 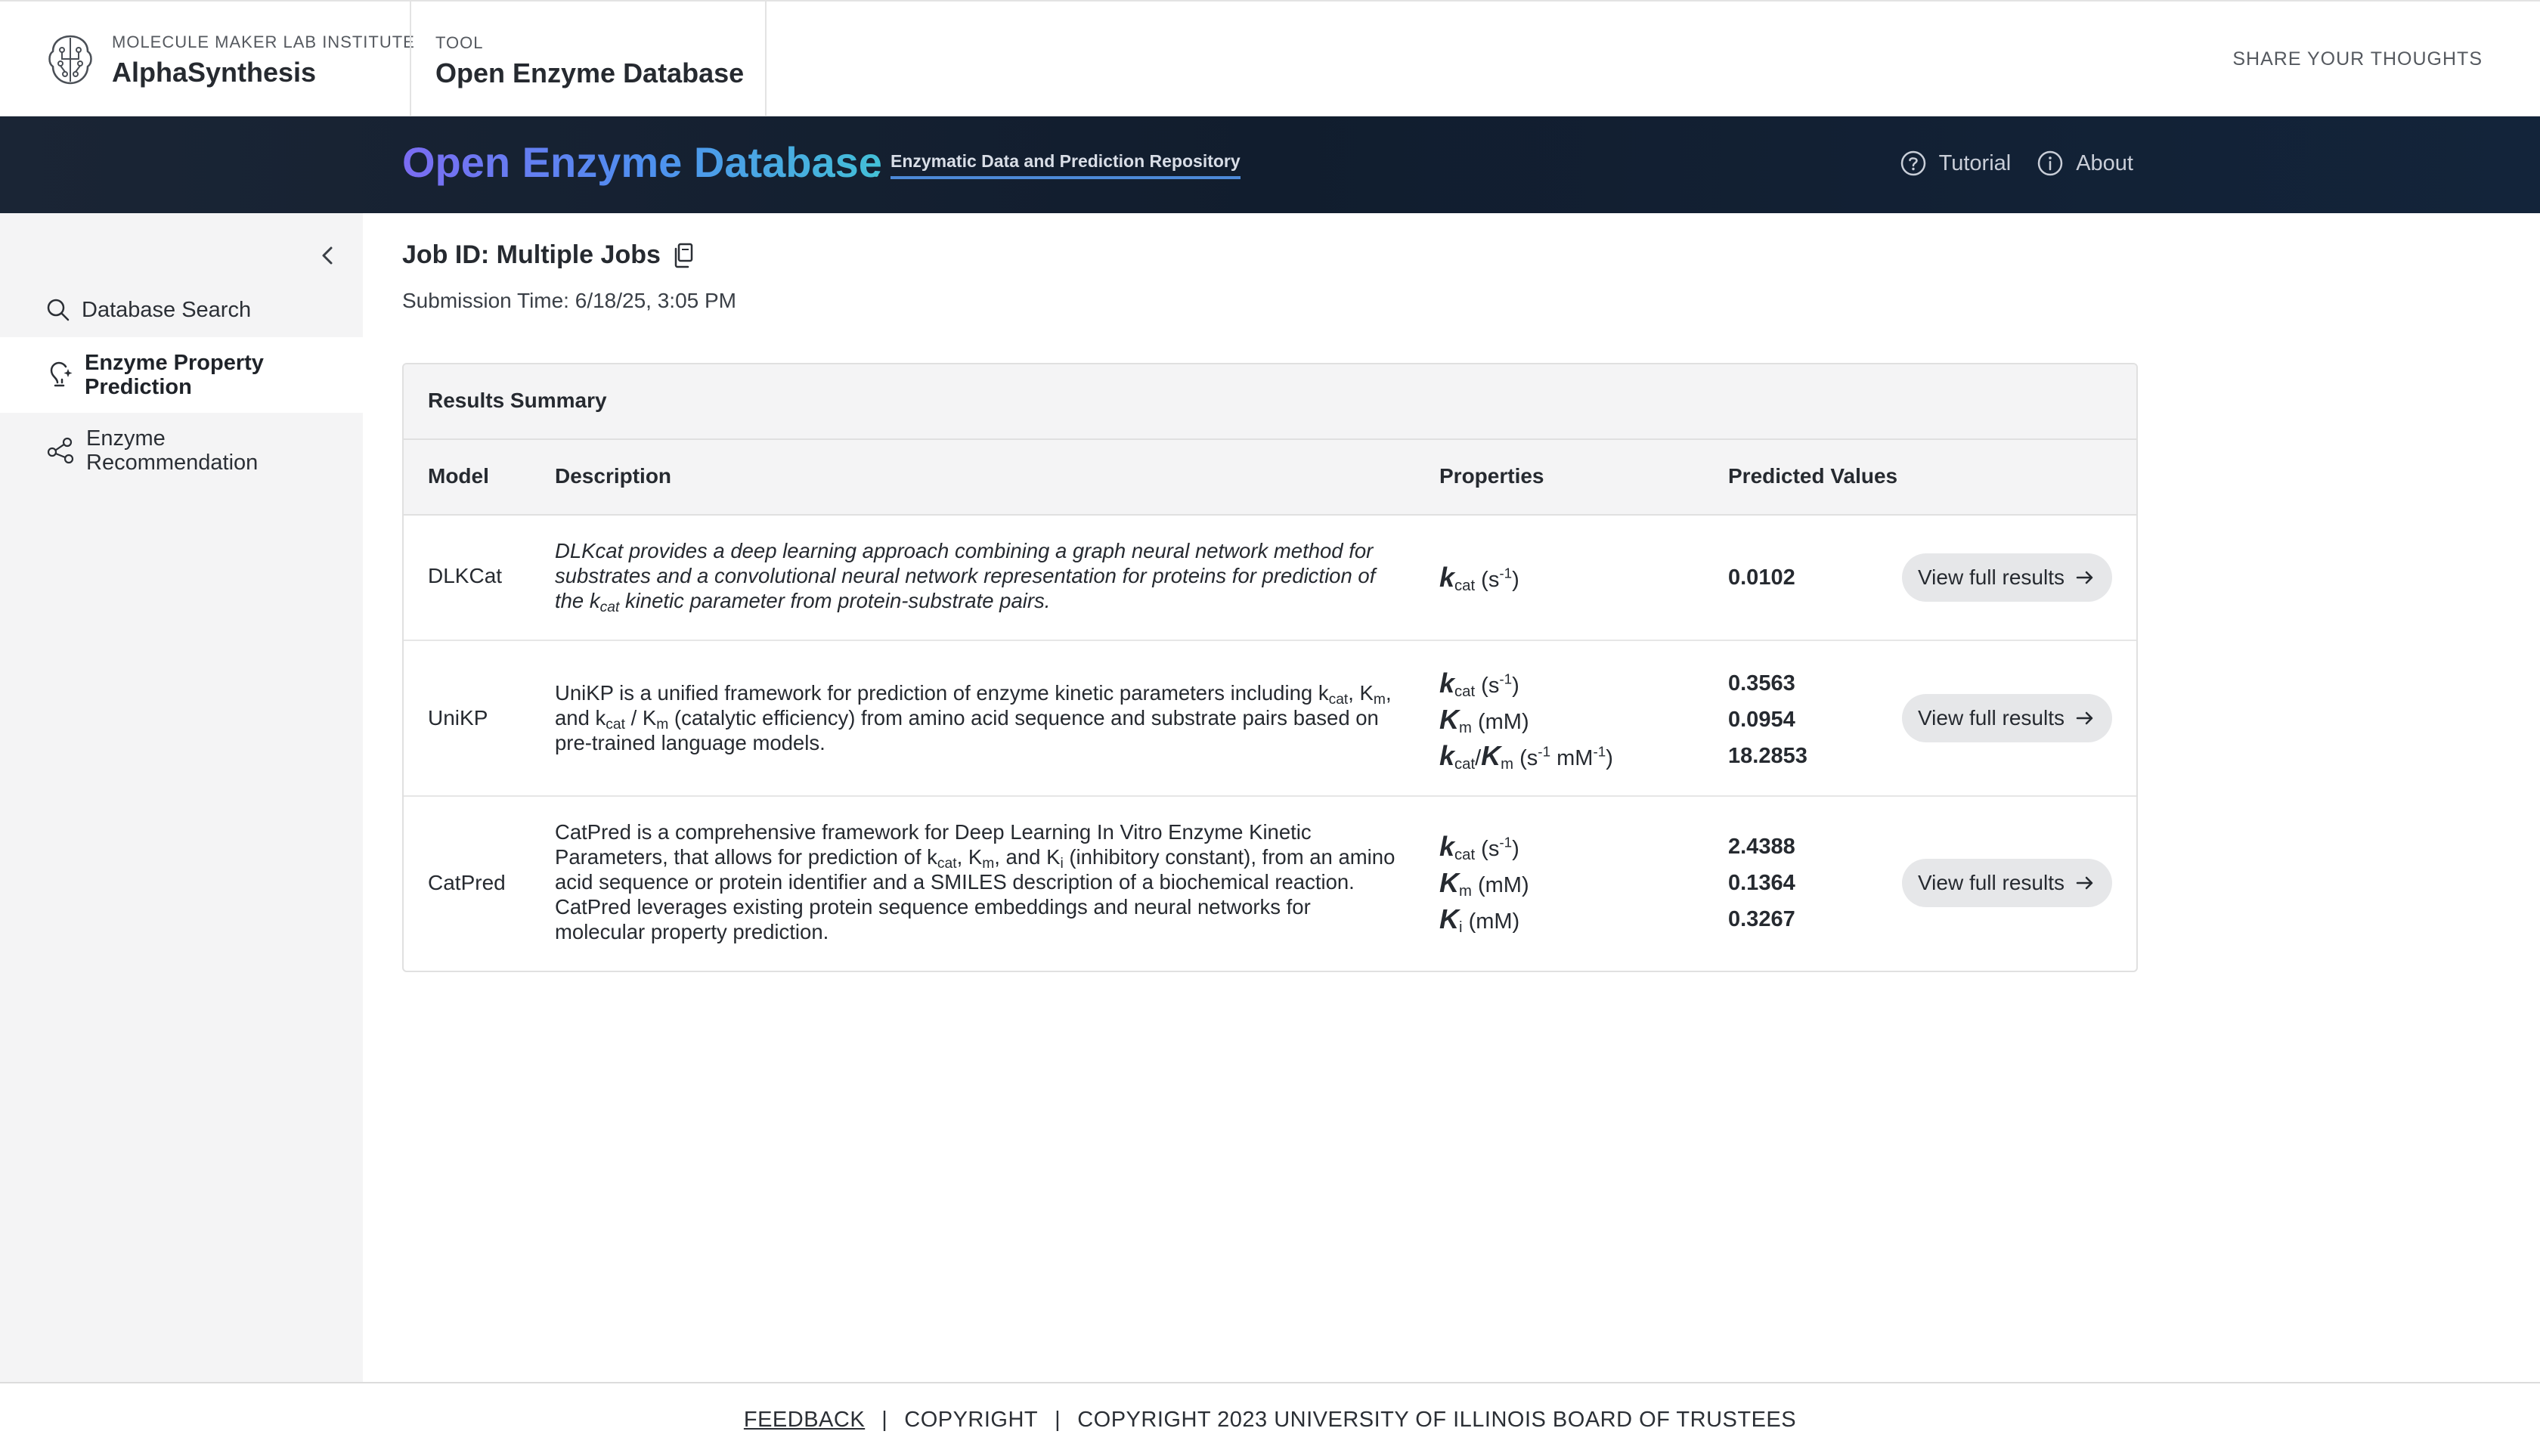 What do you see at coordinates (1767, 756) in the screenshot?
I see `predicted-value: 18.2853` at bounding box center [1767, 756].